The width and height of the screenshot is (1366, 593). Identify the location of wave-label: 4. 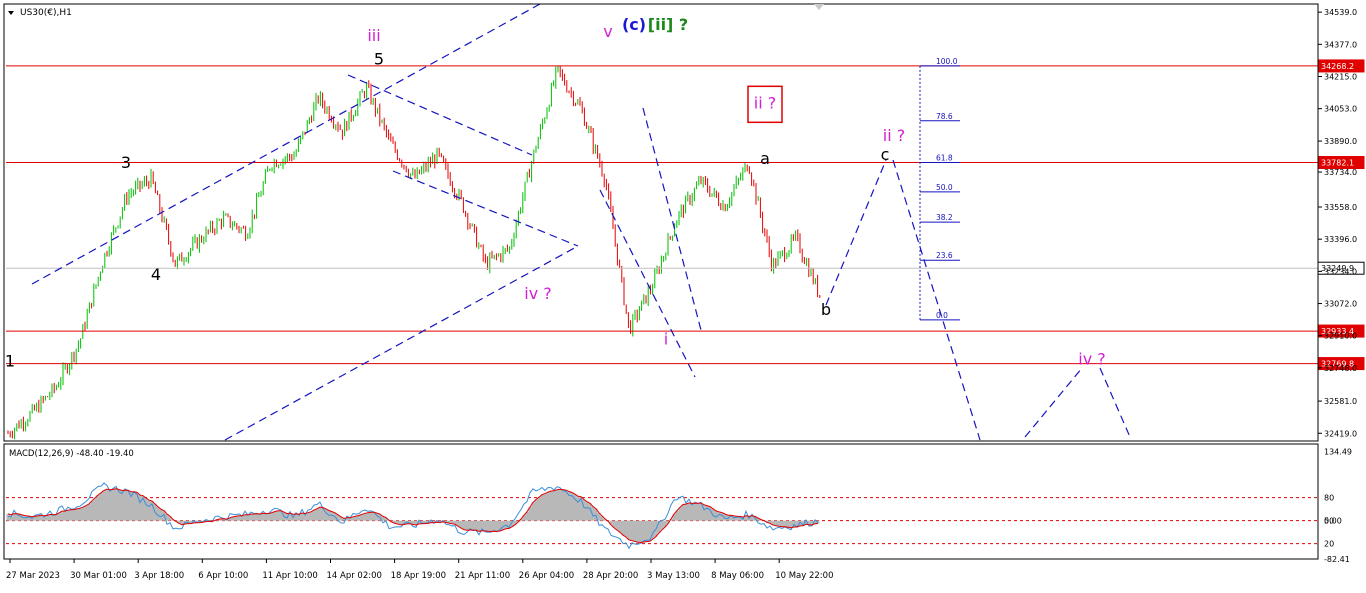
(156, 274).